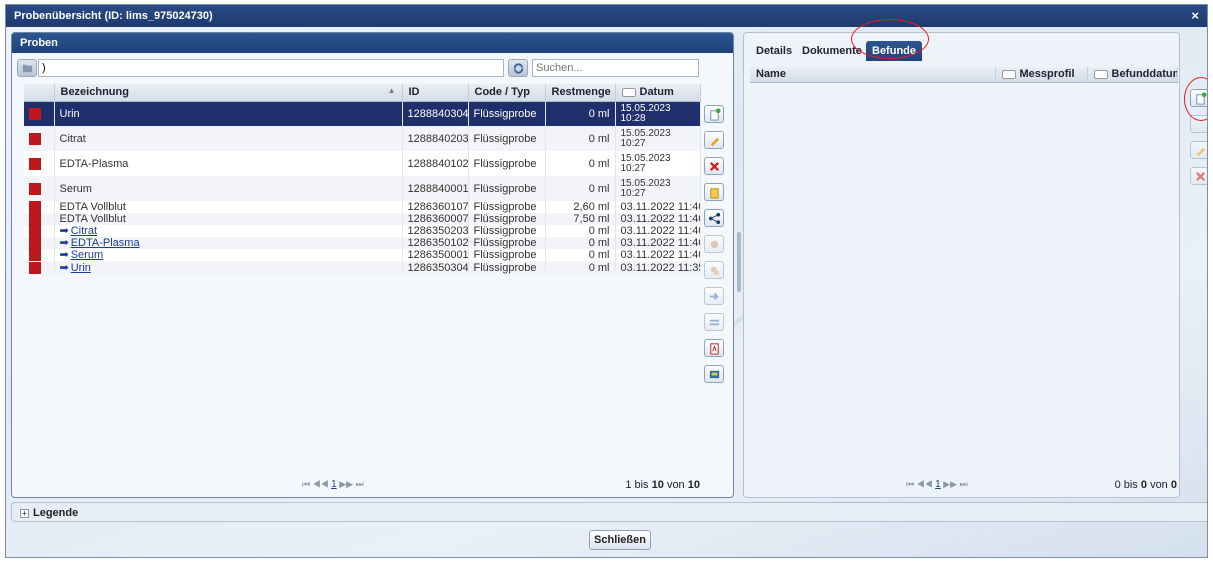  Describe the element at coordinates (1198, 98) in the screenshot. I see `add-finding-button` at that location.